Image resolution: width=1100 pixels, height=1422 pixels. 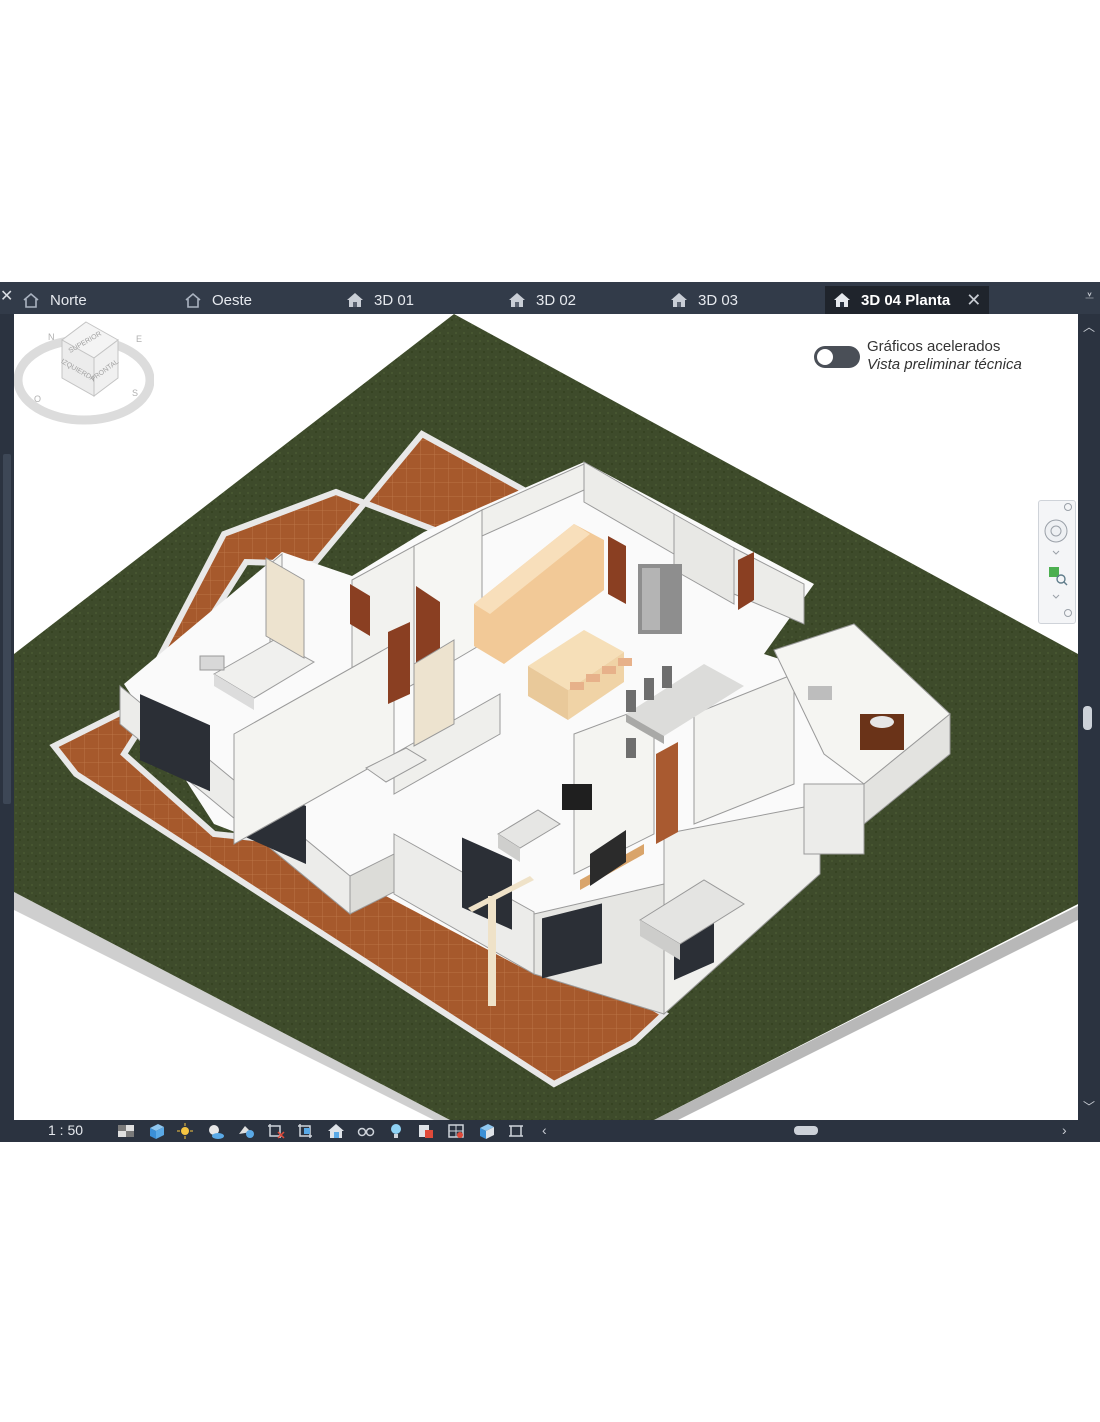 I want to click on reveal-constraints-icon, so click(x=516, y=1131).